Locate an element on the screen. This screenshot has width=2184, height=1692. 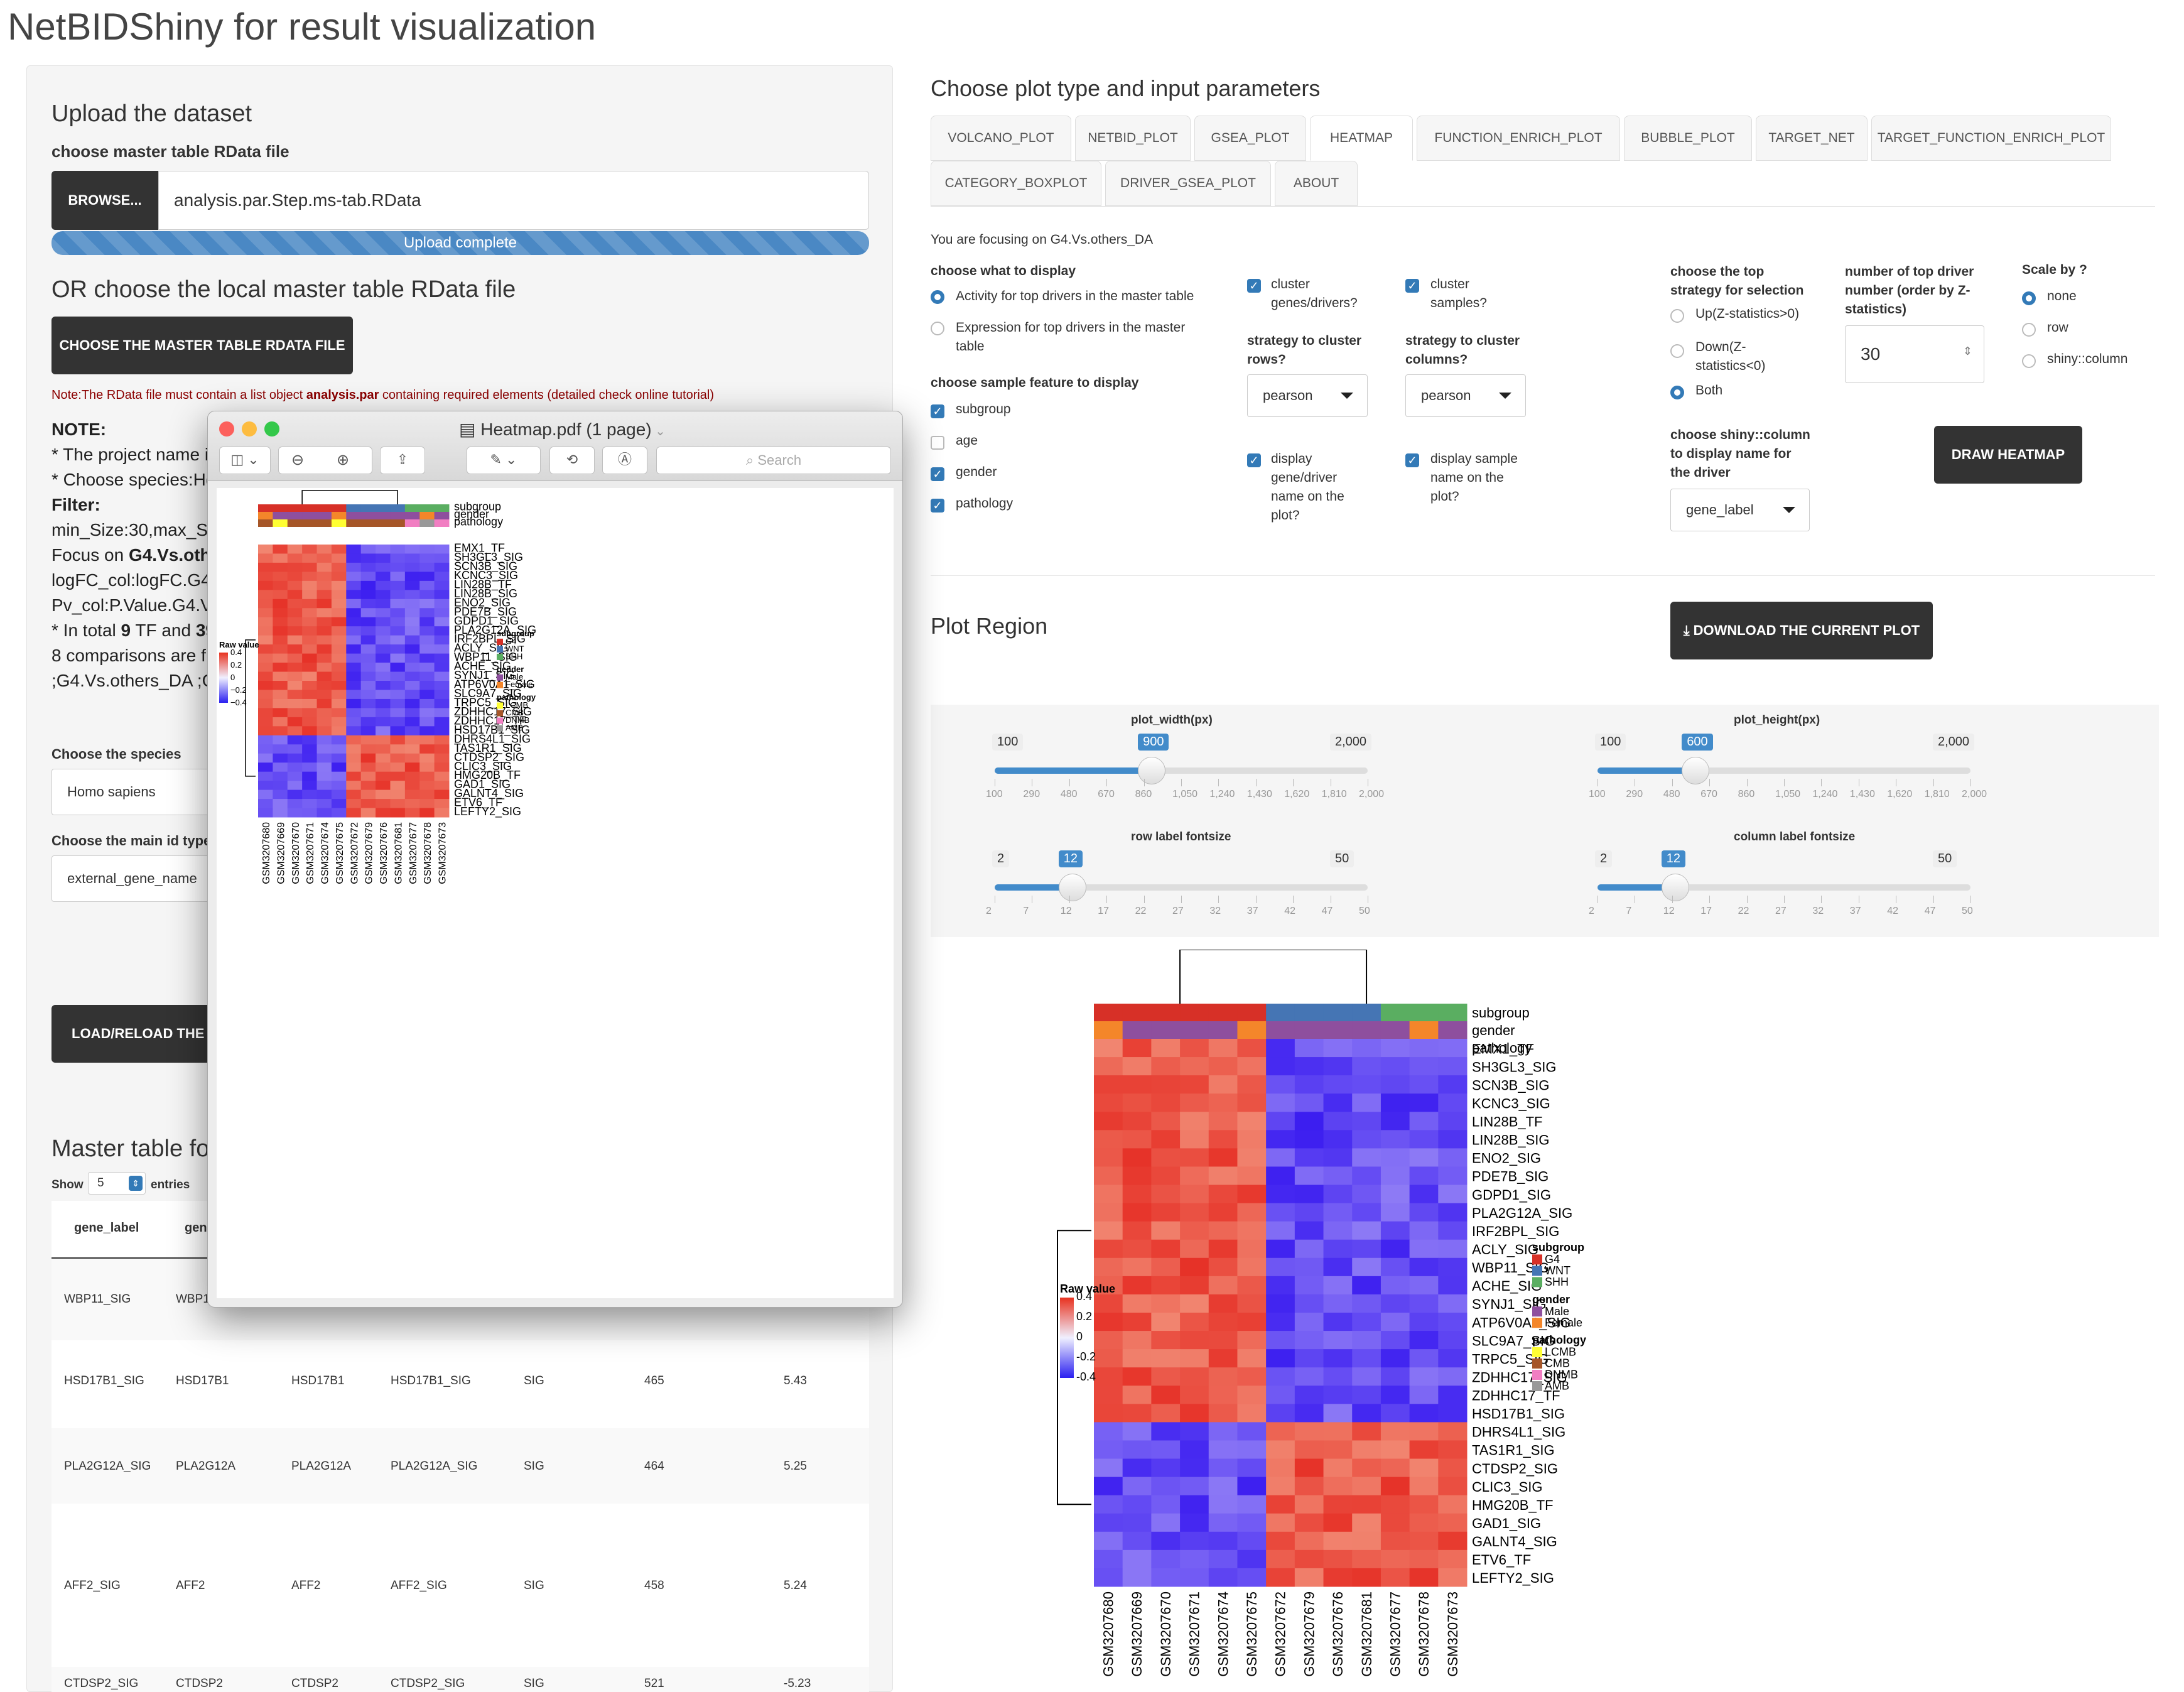
display-gene-name-checkbox: ✓ is located at coordinates (1254, 460).